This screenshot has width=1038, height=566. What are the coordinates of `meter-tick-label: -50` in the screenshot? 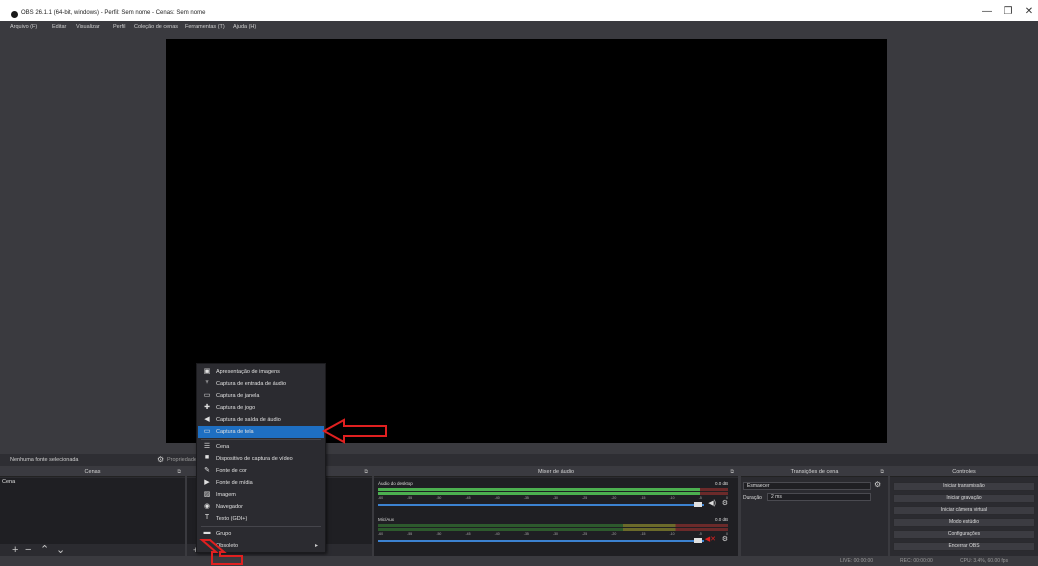 It's located at (439, 498).